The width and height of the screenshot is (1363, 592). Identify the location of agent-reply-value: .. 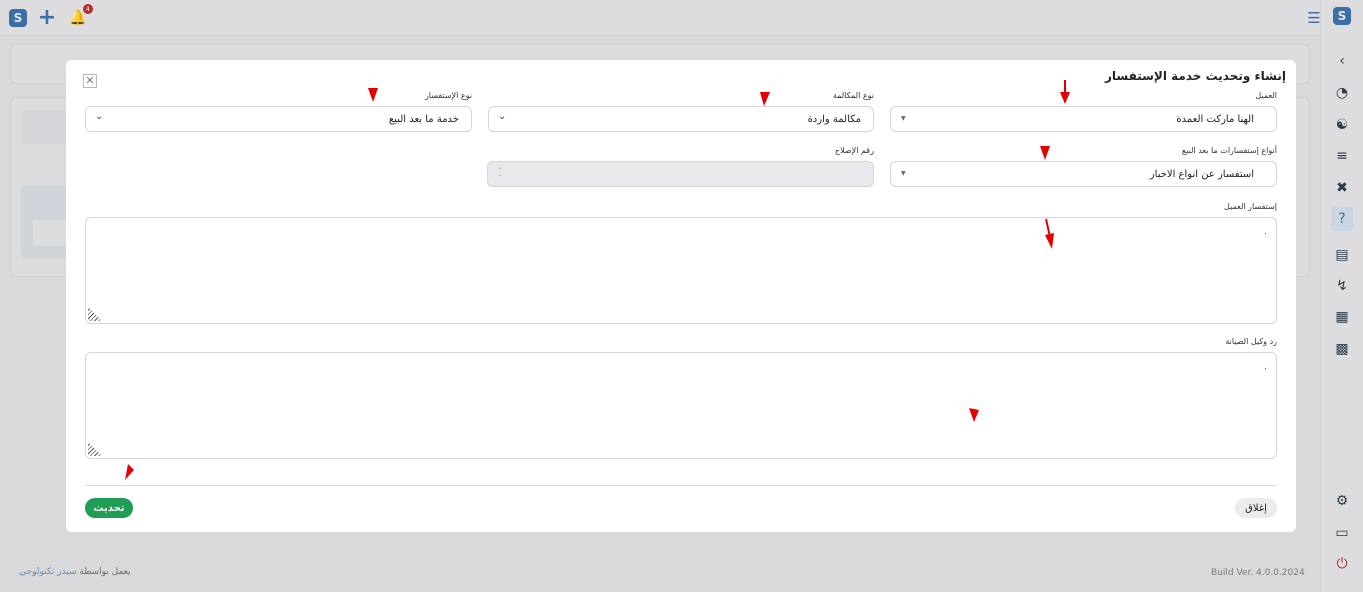
(1265, 367).